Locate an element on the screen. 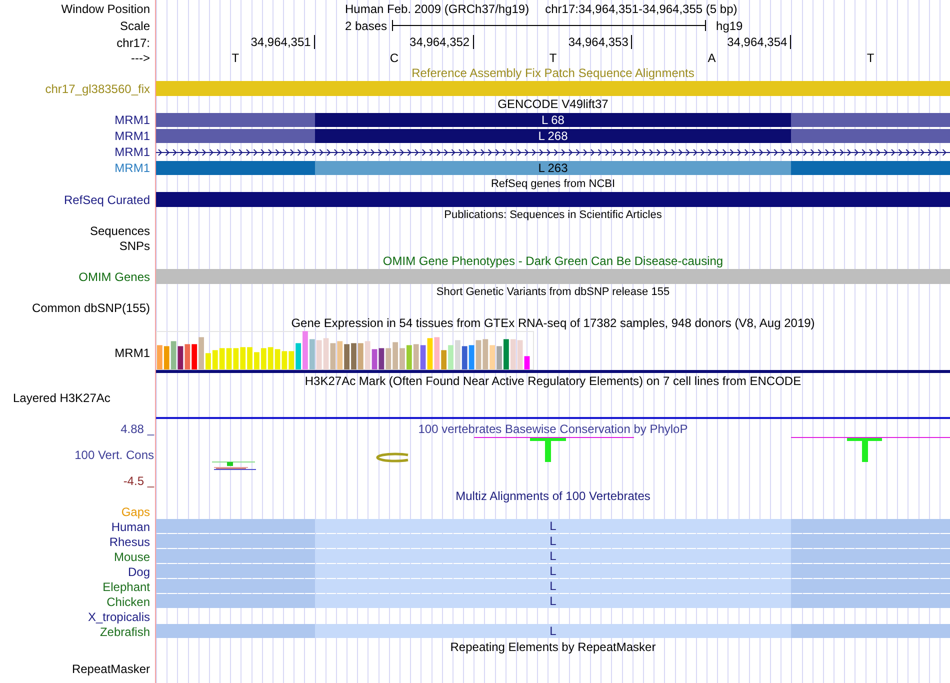 This screenshot has width=950, height=683. track-label: Sequences is located at coordinates (120, 231).